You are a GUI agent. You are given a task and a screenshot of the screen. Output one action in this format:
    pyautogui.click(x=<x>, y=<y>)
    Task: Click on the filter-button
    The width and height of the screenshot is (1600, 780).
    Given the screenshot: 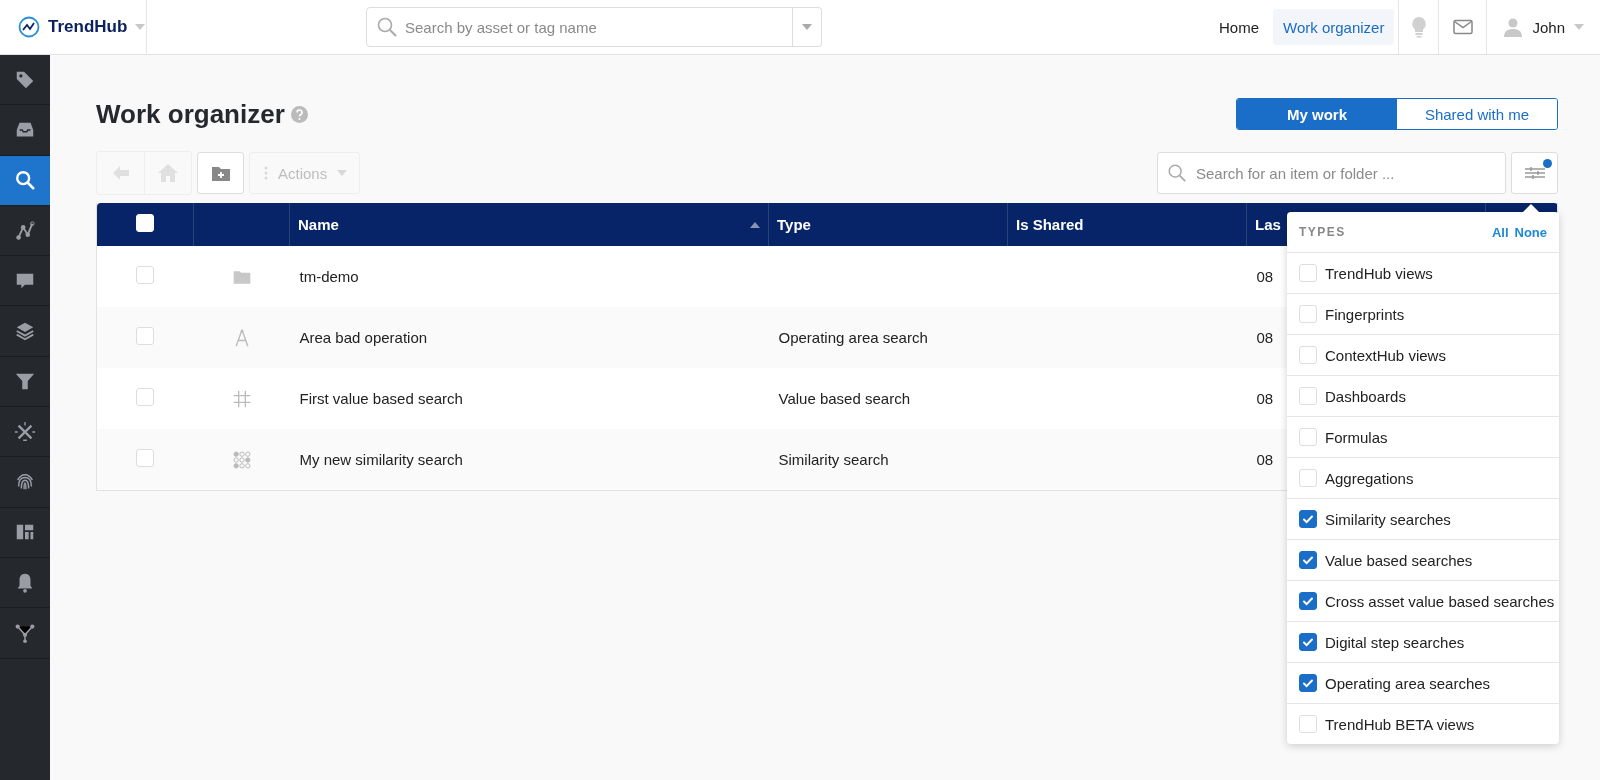 What is the action you would take?
    pyautogui.click(x=1534, y=173)
    